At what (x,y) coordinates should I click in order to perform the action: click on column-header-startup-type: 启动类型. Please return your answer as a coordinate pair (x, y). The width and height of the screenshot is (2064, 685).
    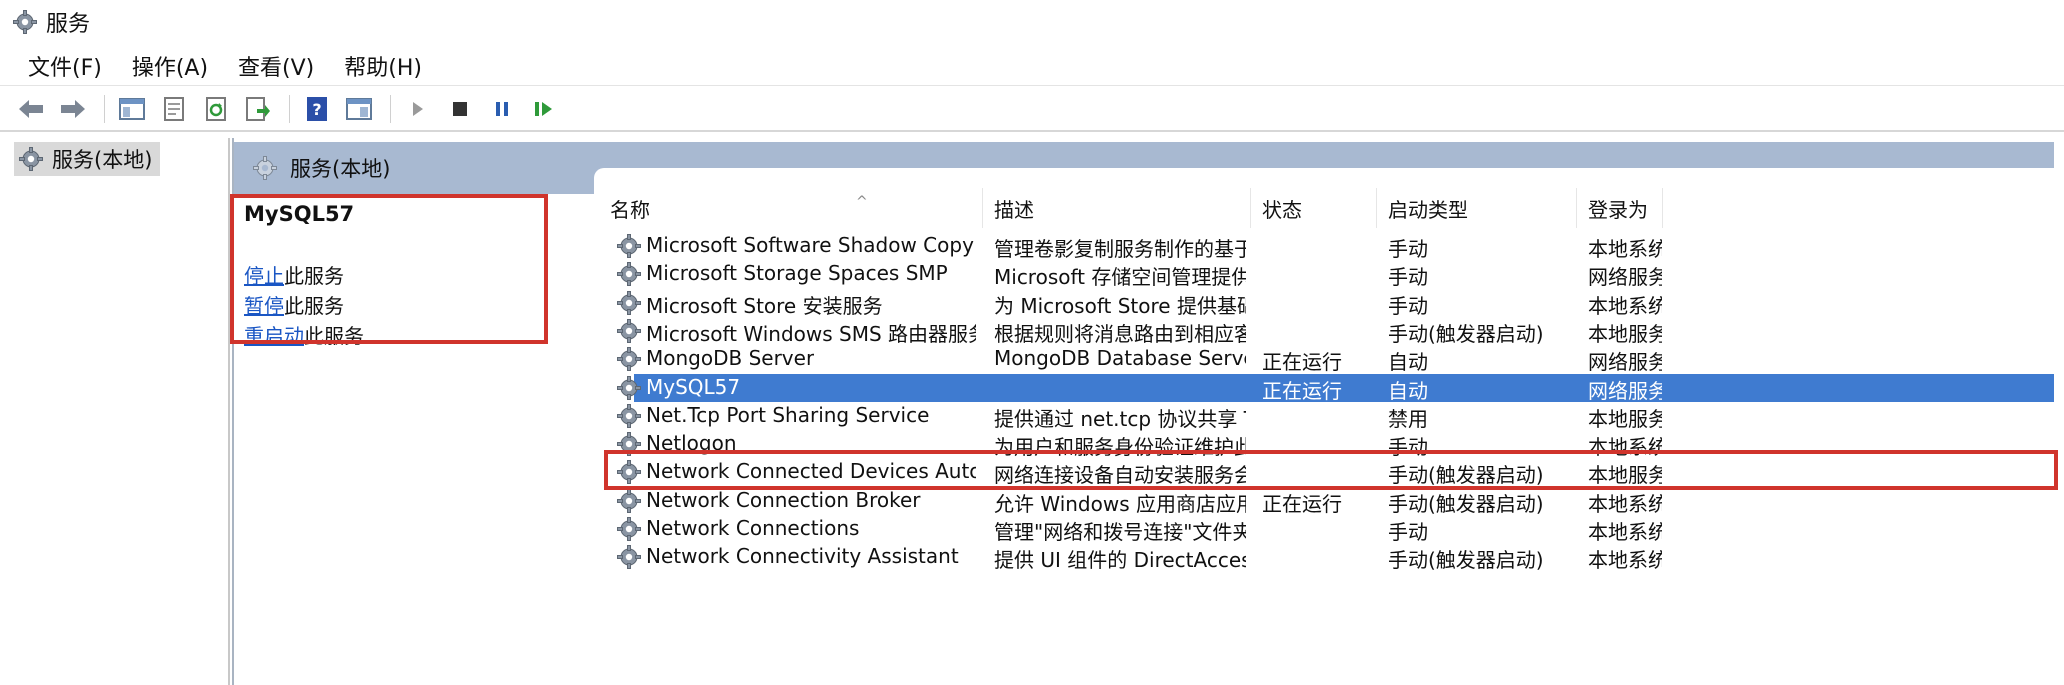
    Looking at the image, I should click on (1428, 208).